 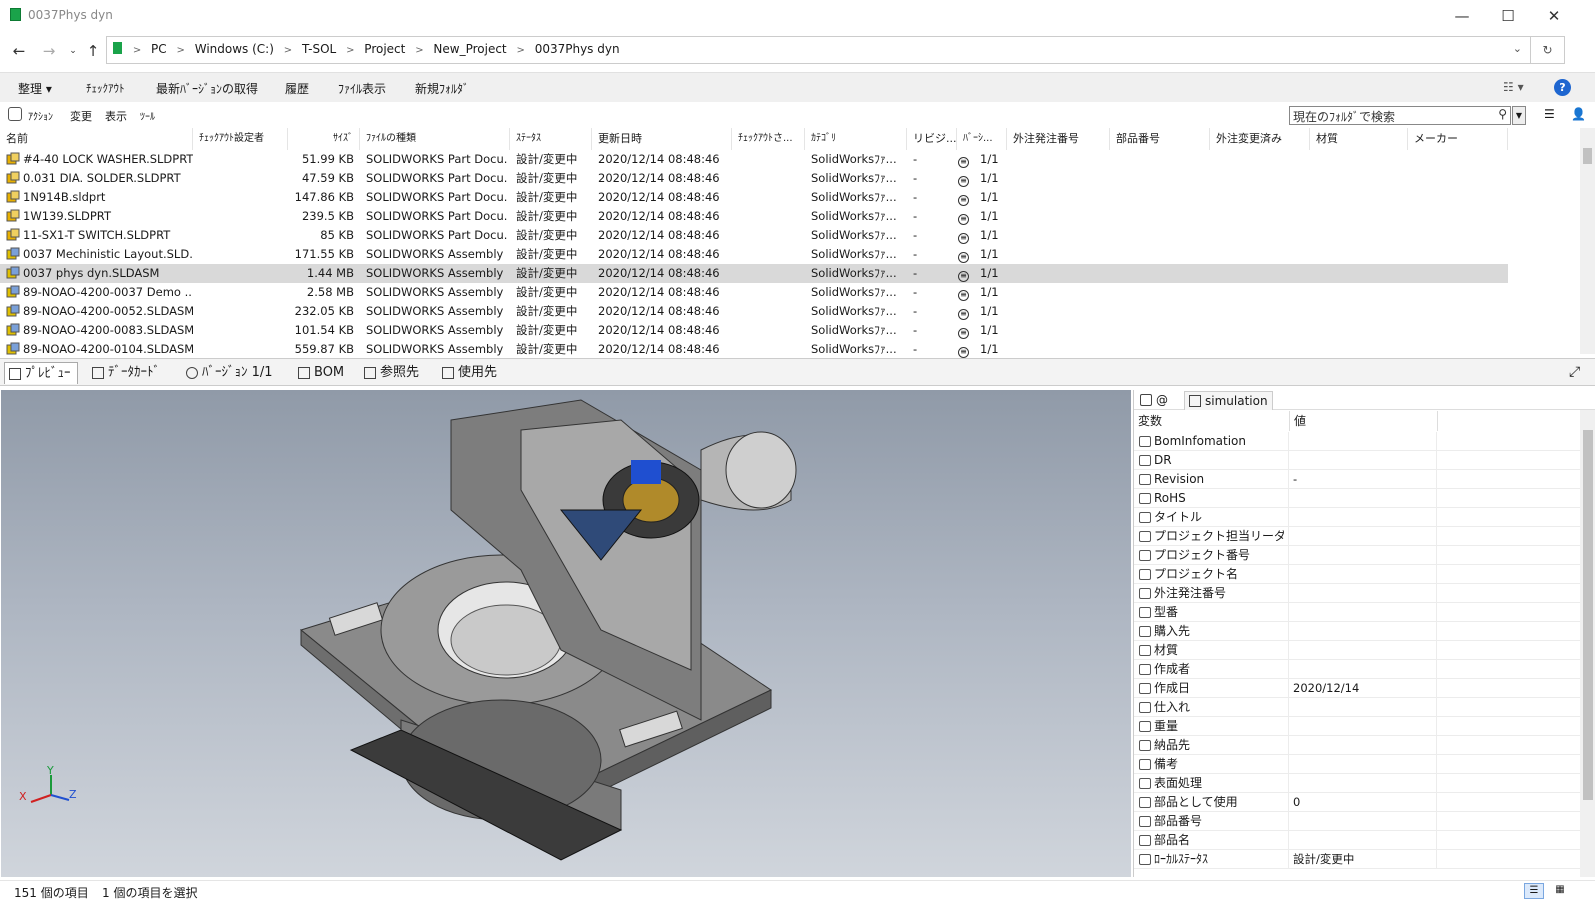 What do you see at coordinates (147, 115) in the screenshot?
I see `menu-tool: ﾂｰﾙ` at bounding box center [147, 115].